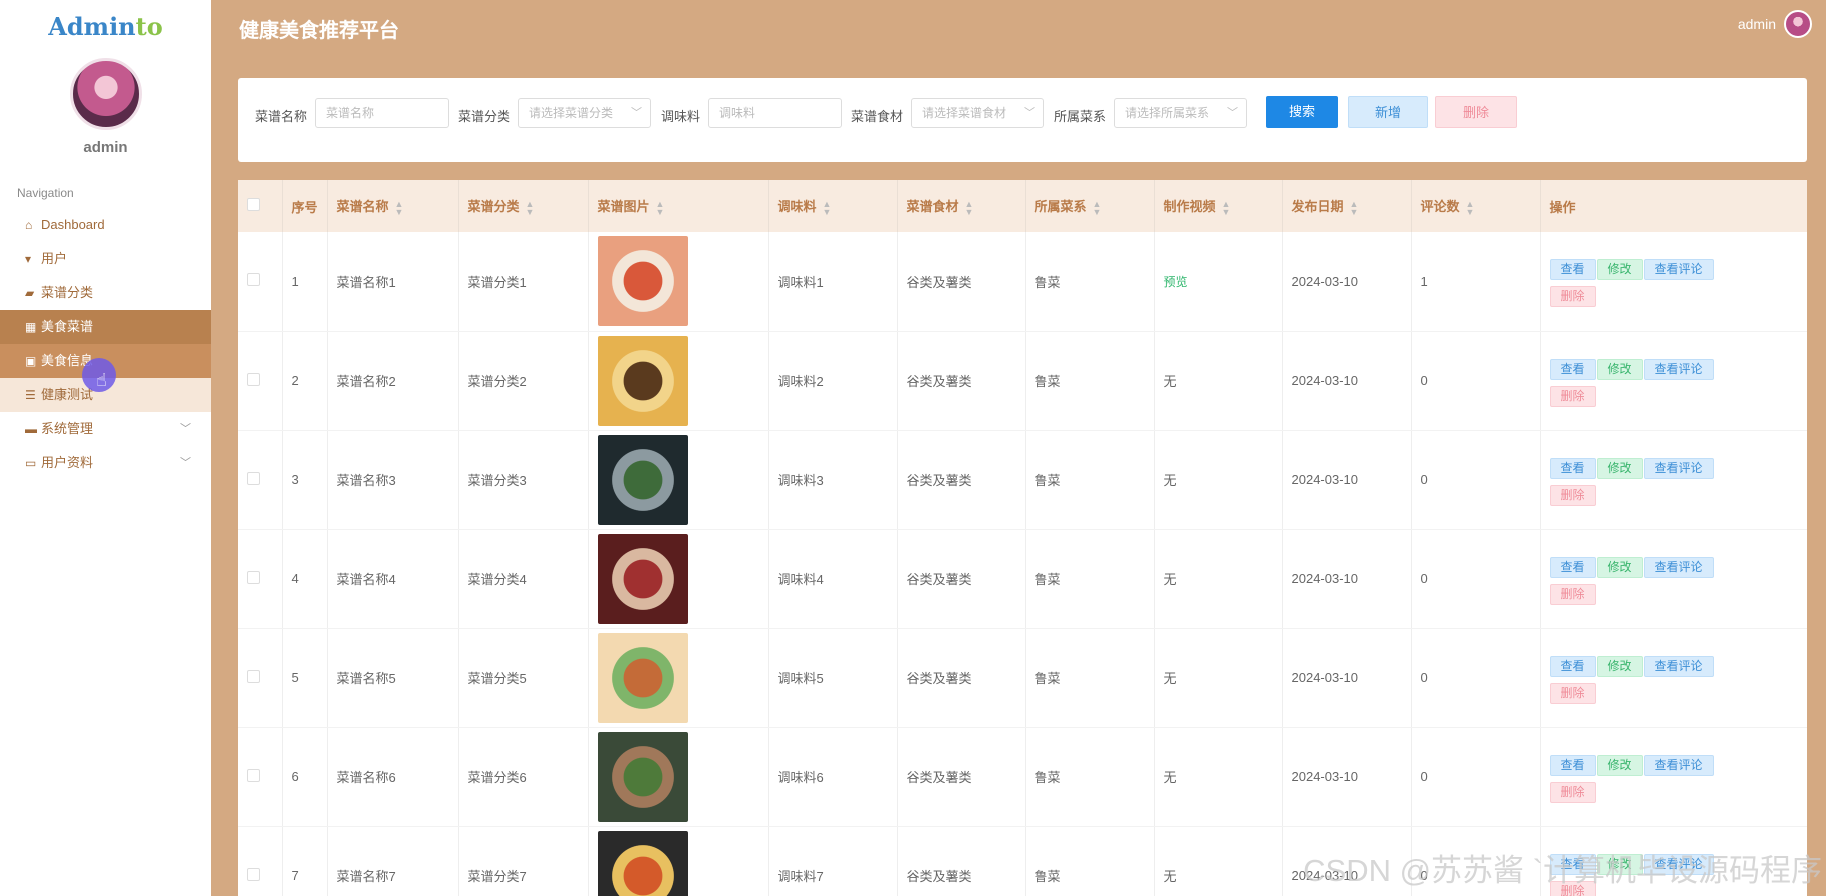  Describe the element at coordinates (31, 327) in the screenshot. I see `grid-icon: ▦` at that location.